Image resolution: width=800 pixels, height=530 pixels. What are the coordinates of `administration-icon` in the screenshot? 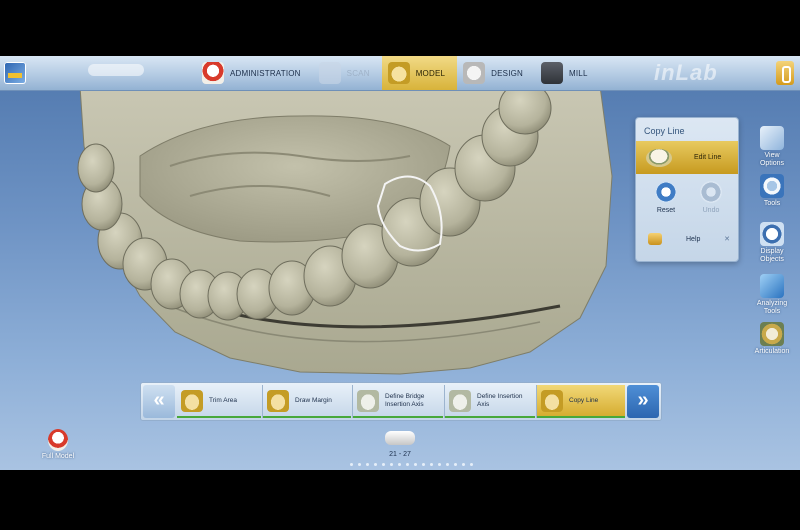 It's located at (213, 73).